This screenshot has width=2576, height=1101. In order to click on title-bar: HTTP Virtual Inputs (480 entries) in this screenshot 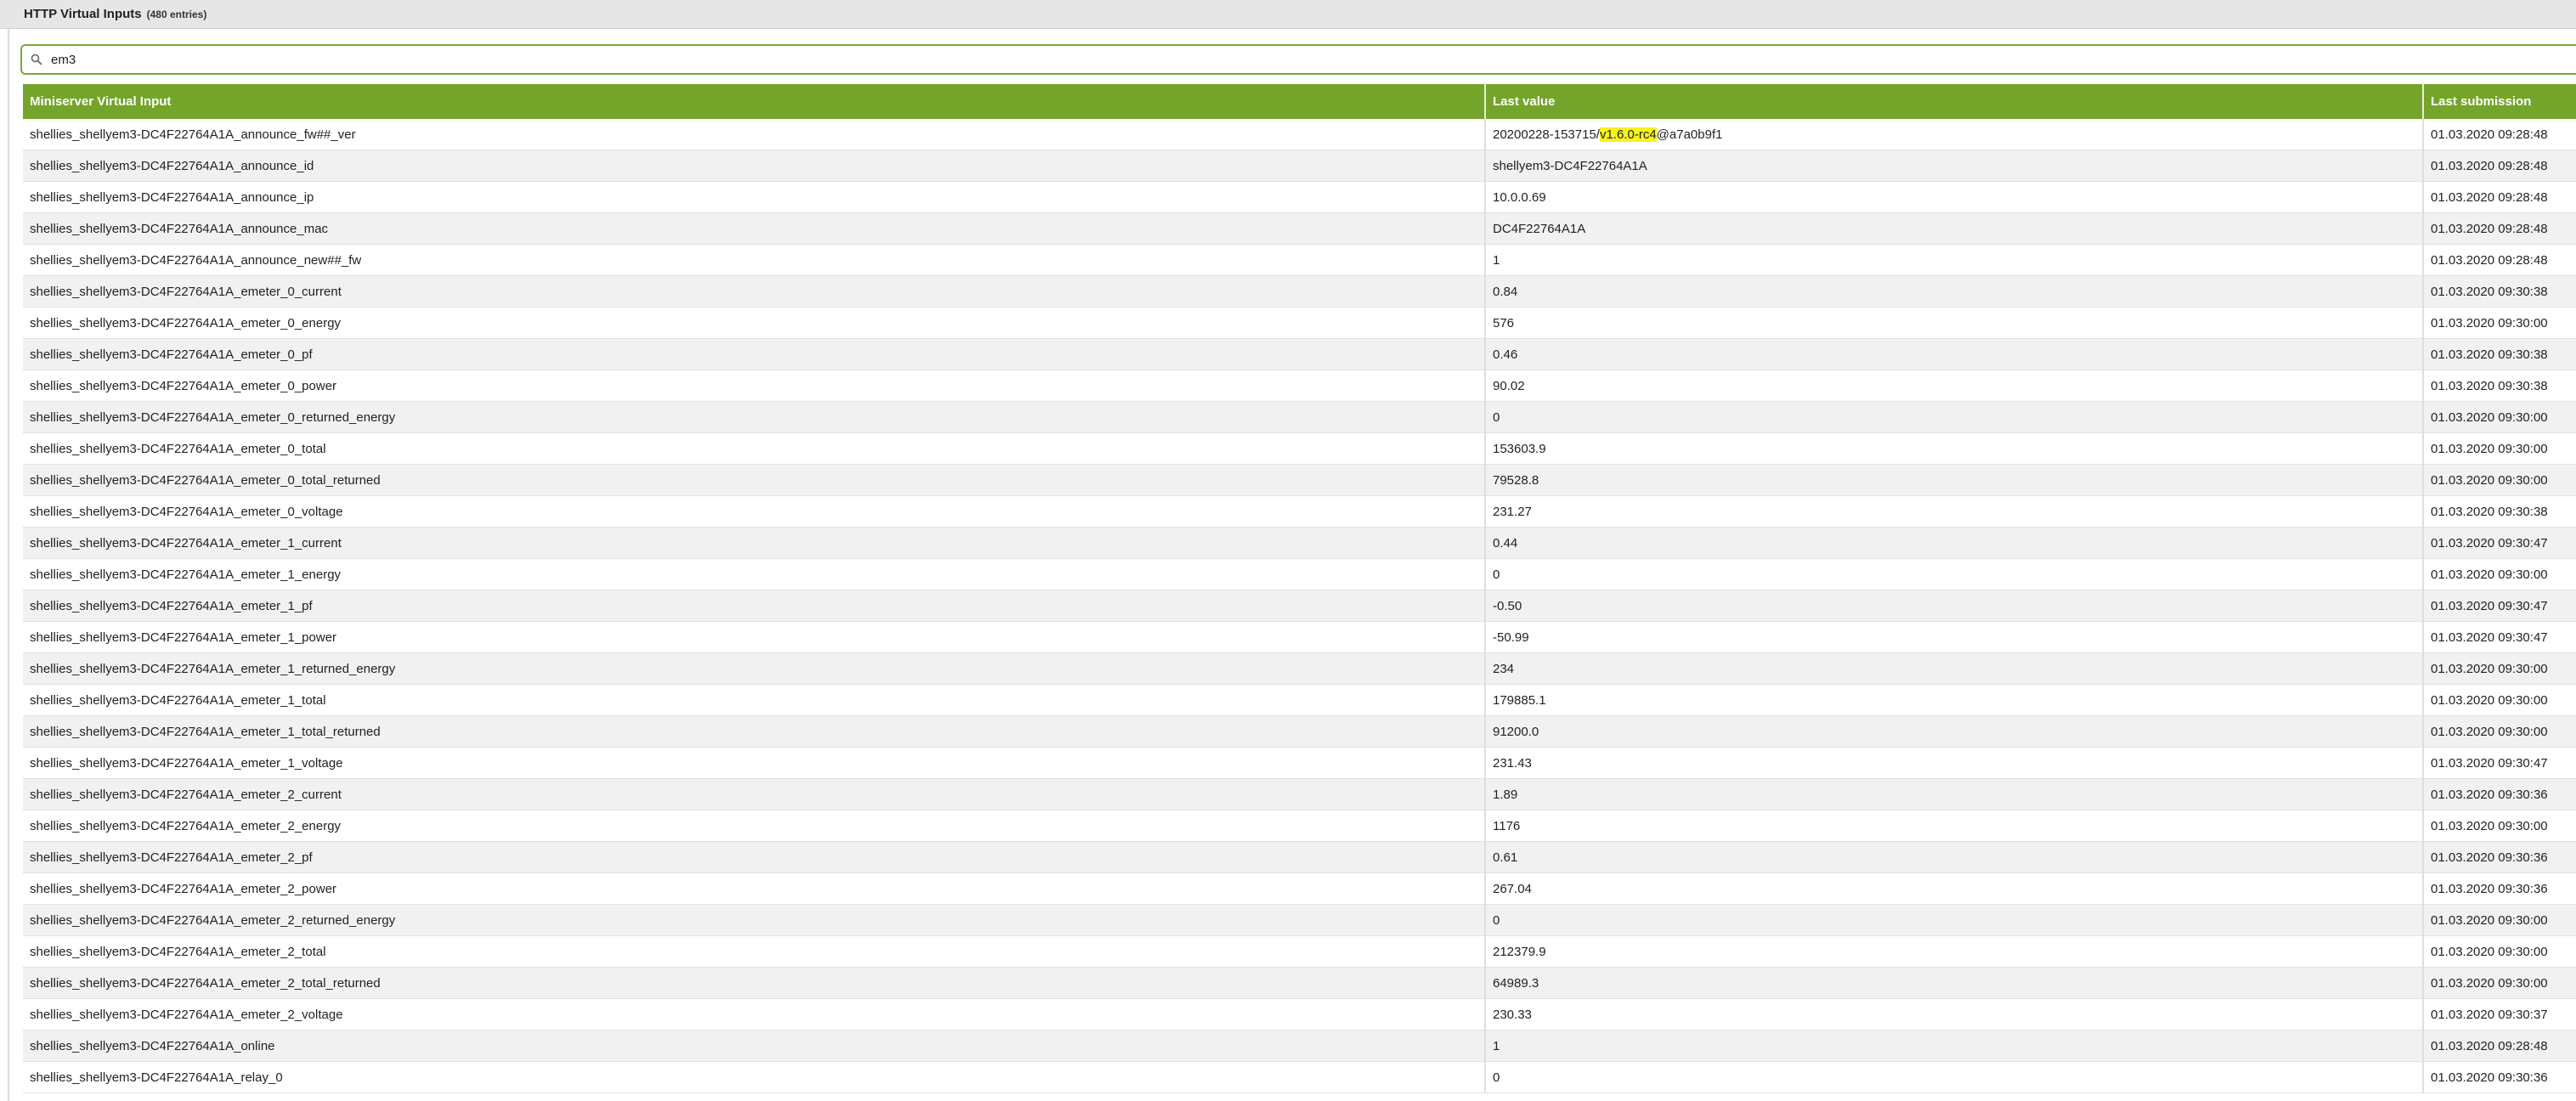, I will do `click(1288, 15)`.